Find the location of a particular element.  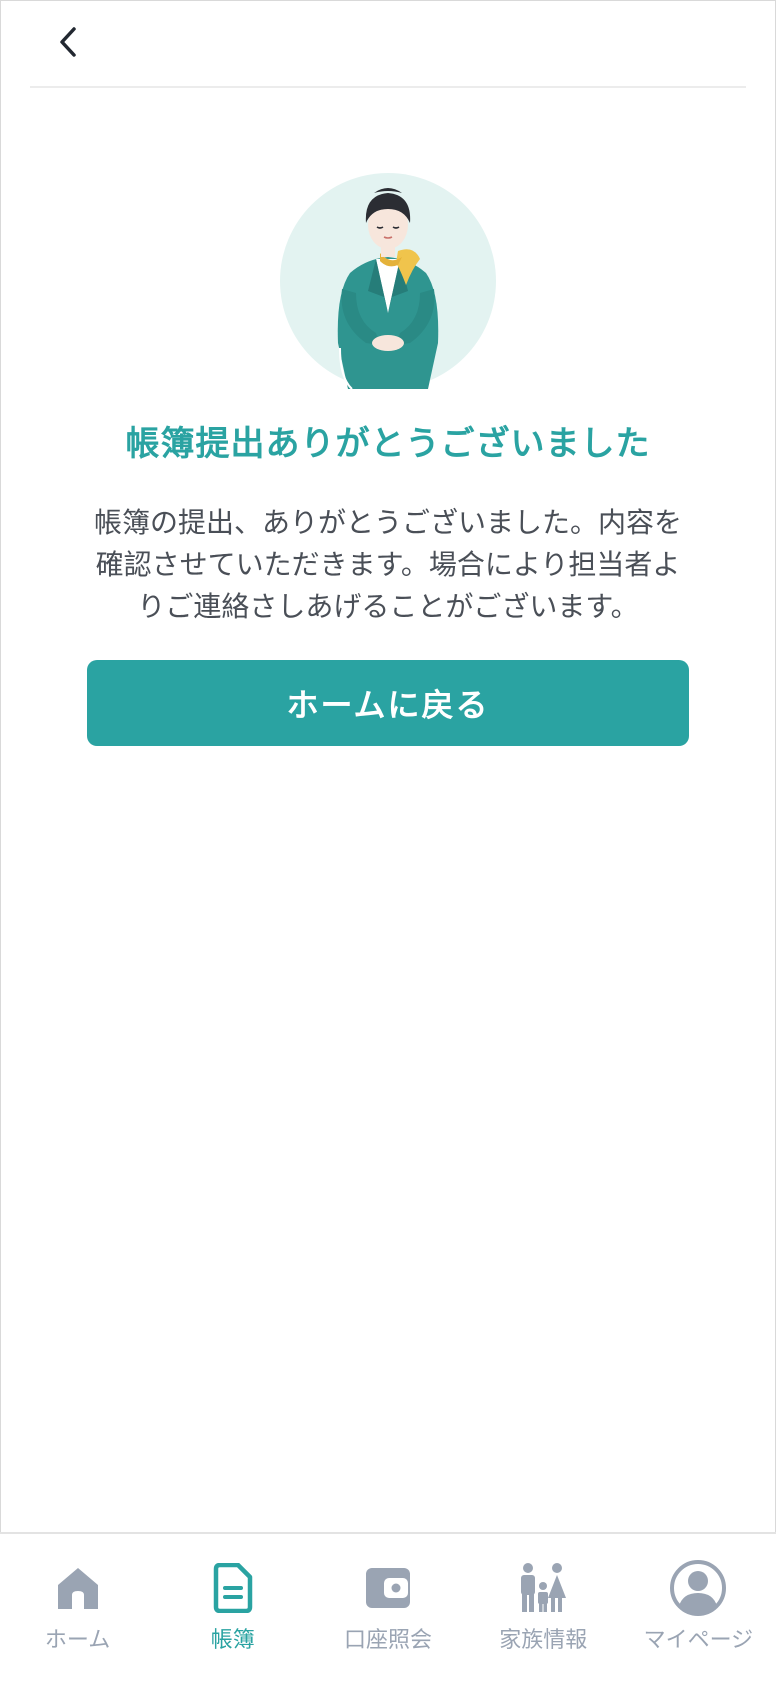

tab-ledger-label: 帳簿 is located at coordinates (232, 1640).